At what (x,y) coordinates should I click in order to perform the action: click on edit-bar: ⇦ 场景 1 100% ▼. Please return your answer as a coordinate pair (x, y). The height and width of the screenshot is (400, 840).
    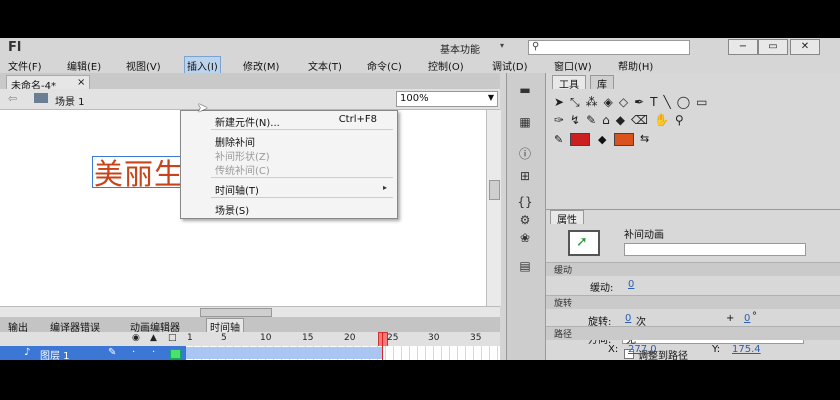
    Looking at the image, I should click on (250, 99).